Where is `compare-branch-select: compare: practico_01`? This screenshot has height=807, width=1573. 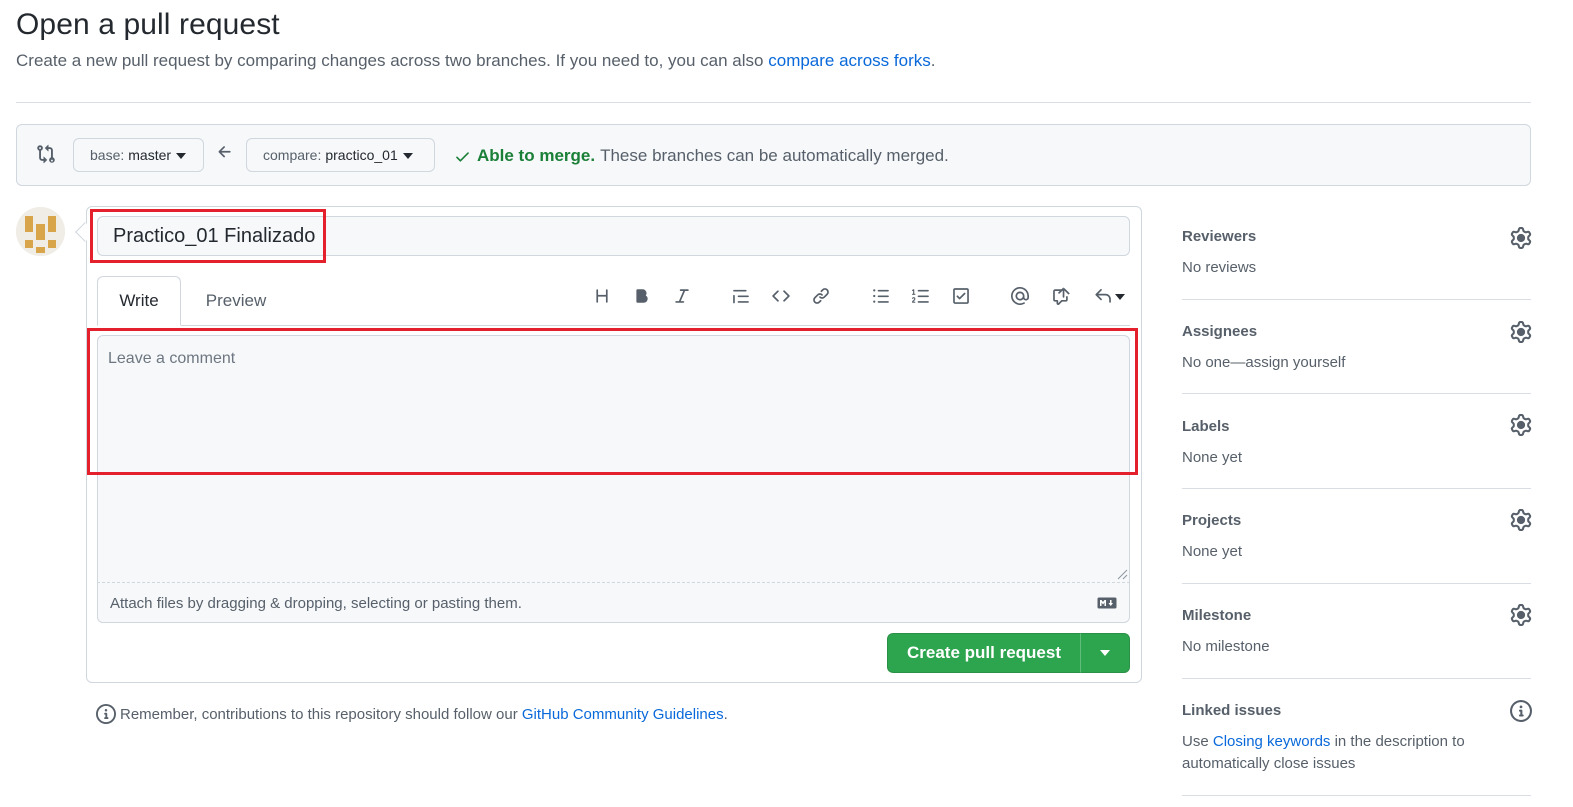
compare-branch-select: compare: practico_01 is located at coordinates (340, 155).